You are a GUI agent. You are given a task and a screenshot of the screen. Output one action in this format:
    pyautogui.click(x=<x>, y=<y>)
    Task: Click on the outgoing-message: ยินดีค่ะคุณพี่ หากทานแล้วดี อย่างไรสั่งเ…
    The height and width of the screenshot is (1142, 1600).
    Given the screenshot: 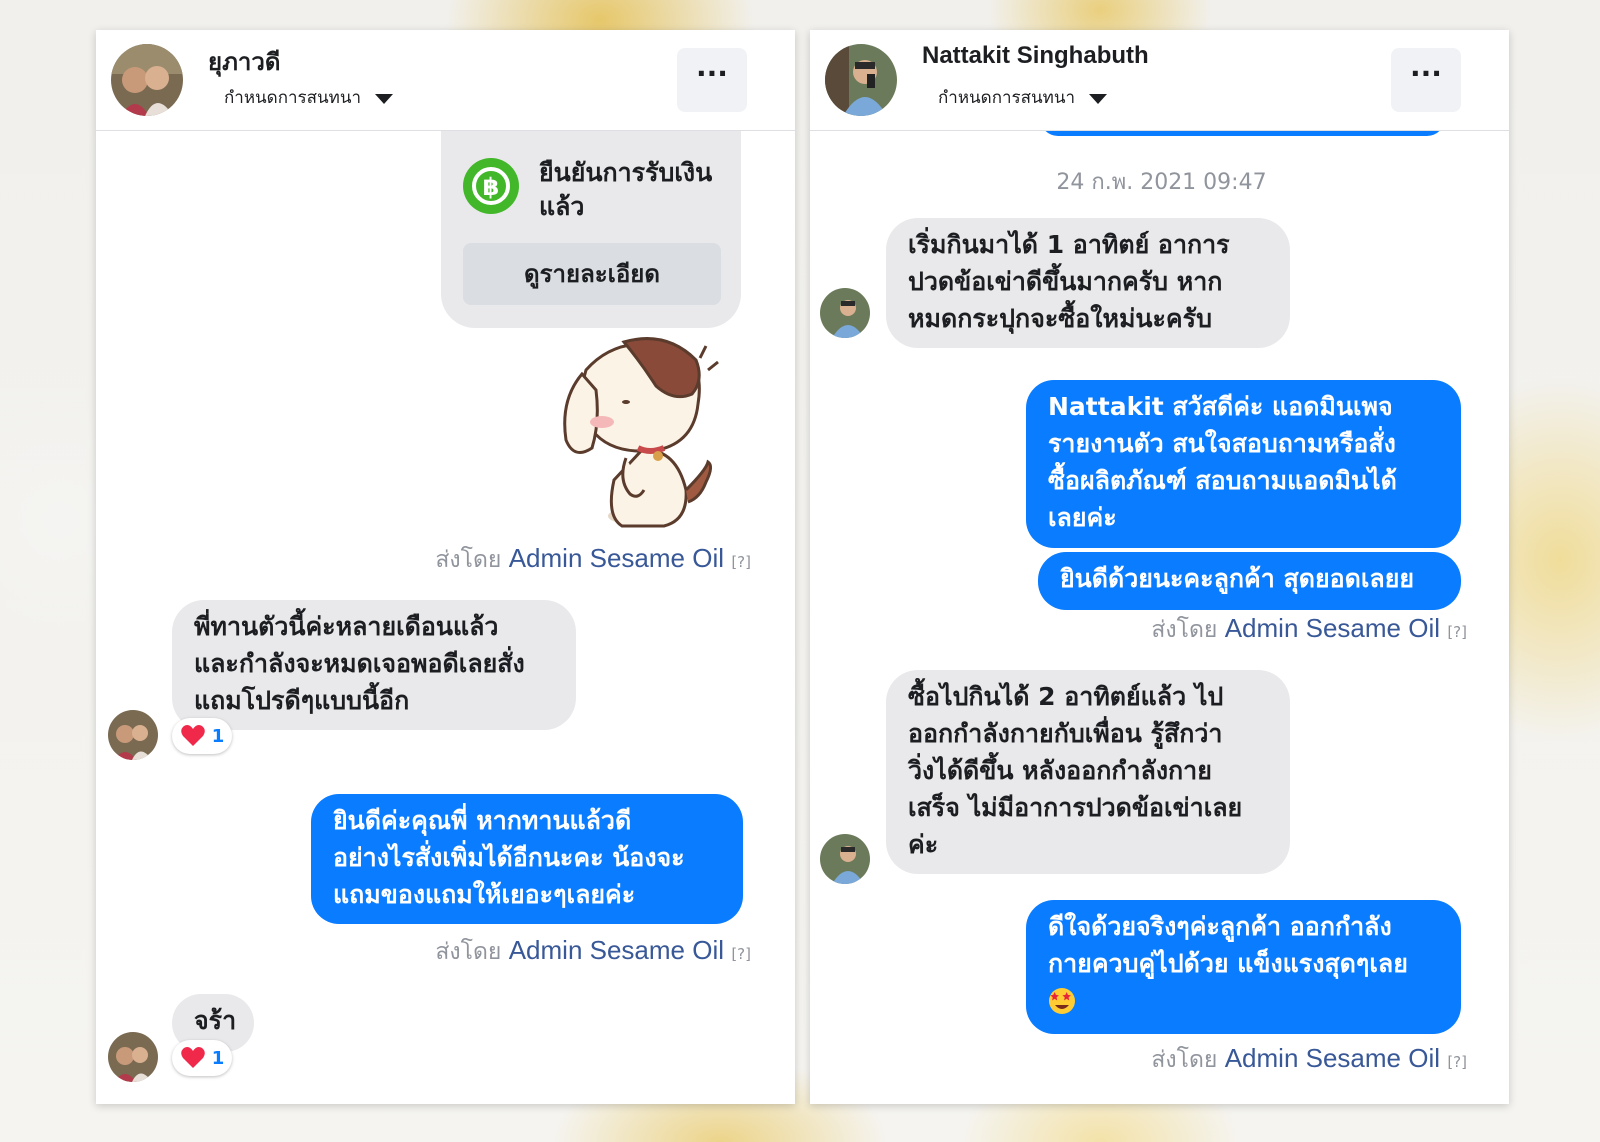 What is the action you would take?
    pyautogui.click(x=527, y=859)
    